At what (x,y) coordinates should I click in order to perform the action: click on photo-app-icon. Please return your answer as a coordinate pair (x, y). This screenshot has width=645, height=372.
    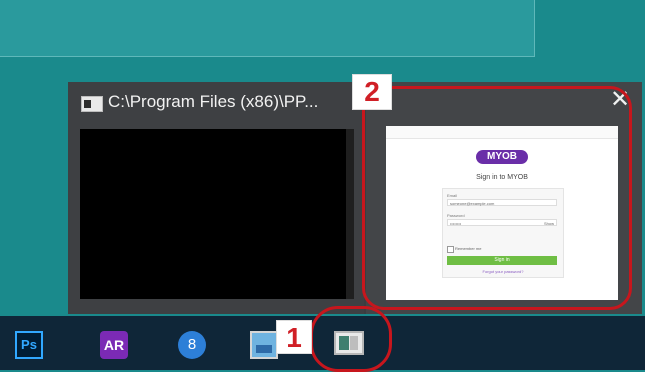
    Looking at the image, I should click on (264, 345).